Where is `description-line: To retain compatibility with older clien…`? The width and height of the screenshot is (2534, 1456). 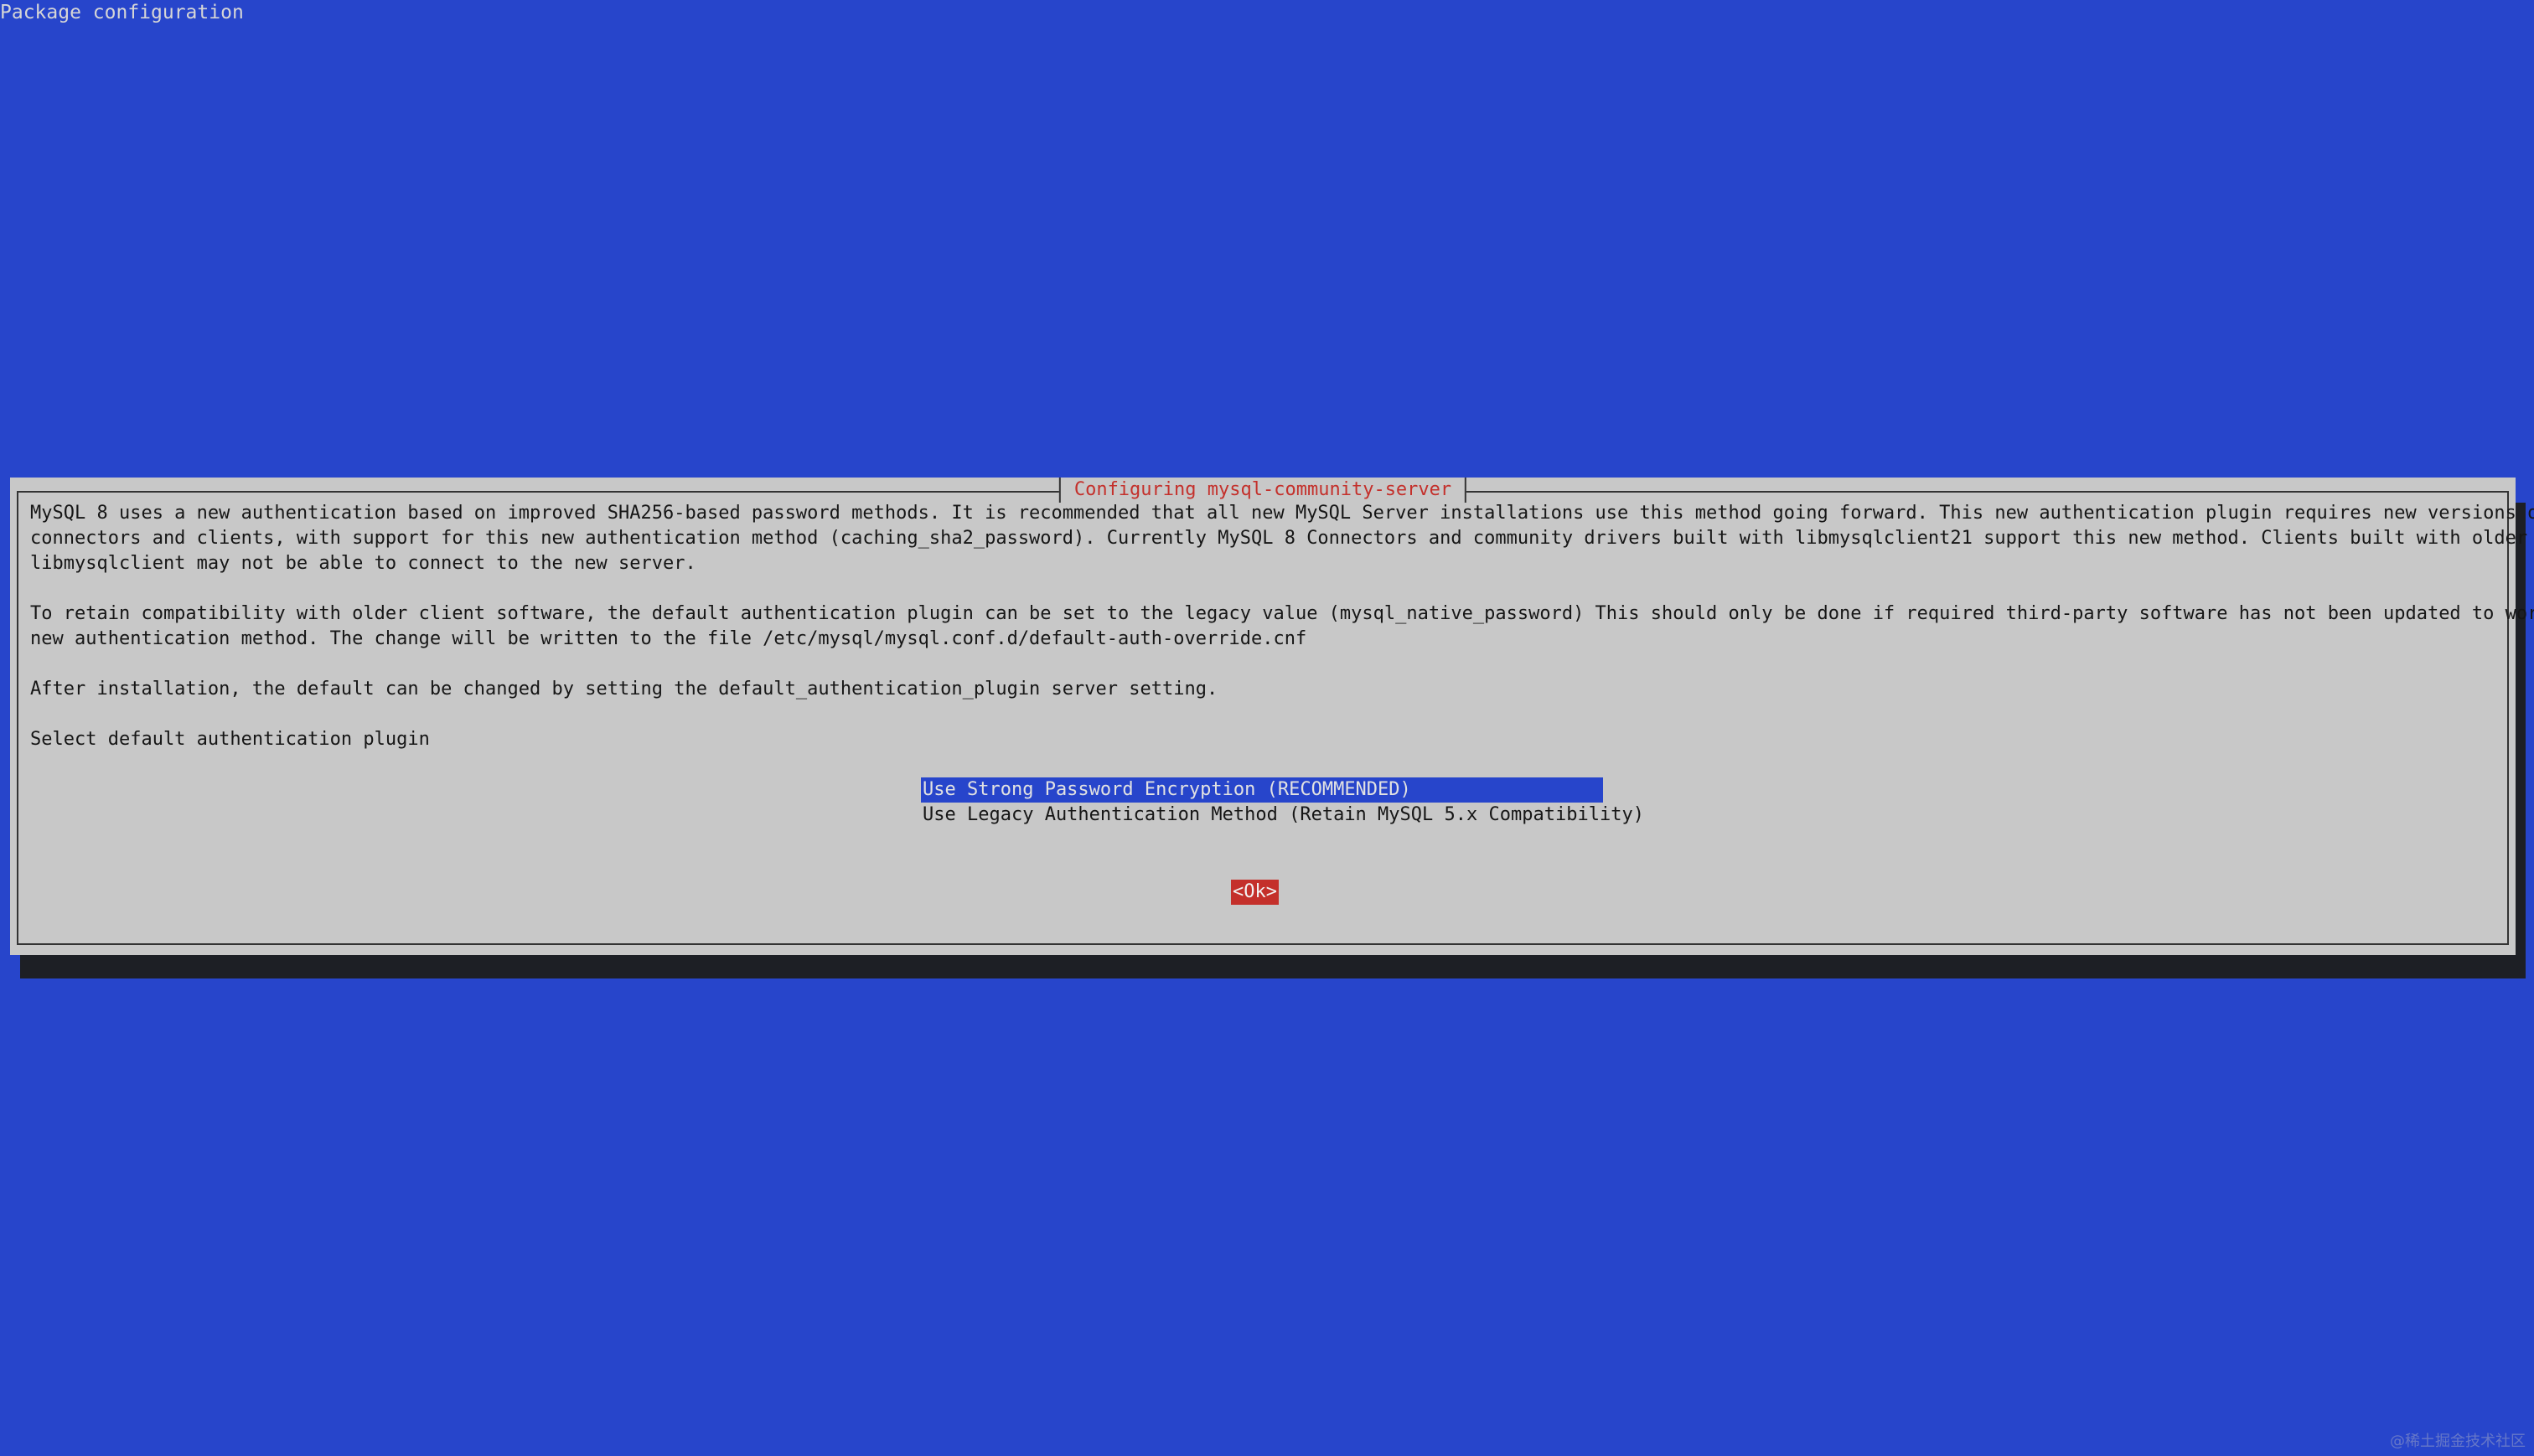 description-line: To retain compatibility with older clien… is located at coordinates (1282, 613).